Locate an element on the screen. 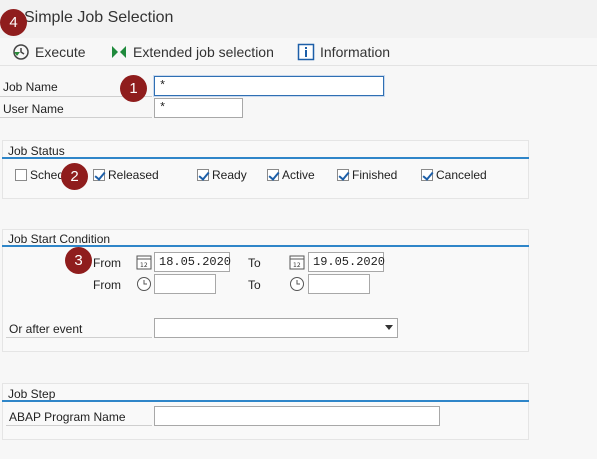 The width and height of the screenshot is (597, 459). user-name-label: User Name is located at coordinates (33, 109).